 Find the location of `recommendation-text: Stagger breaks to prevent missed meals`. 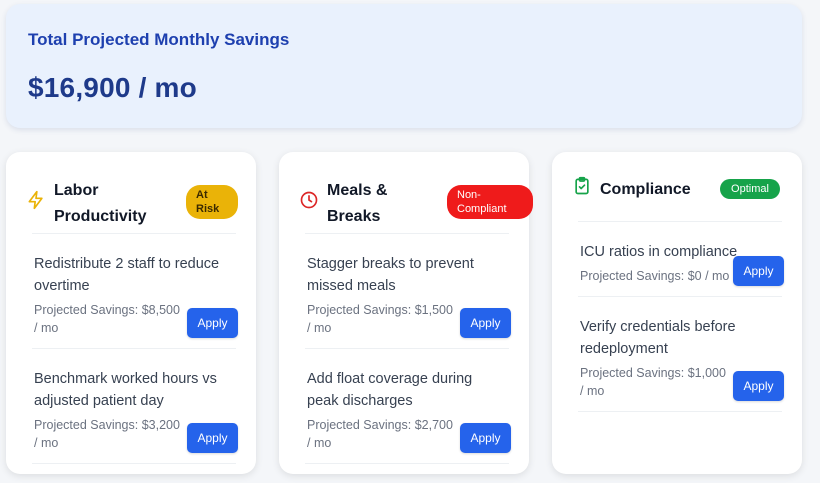

recommendation-text: Stagger breaks to prevent missed meals is located at coordinates (390, 275).